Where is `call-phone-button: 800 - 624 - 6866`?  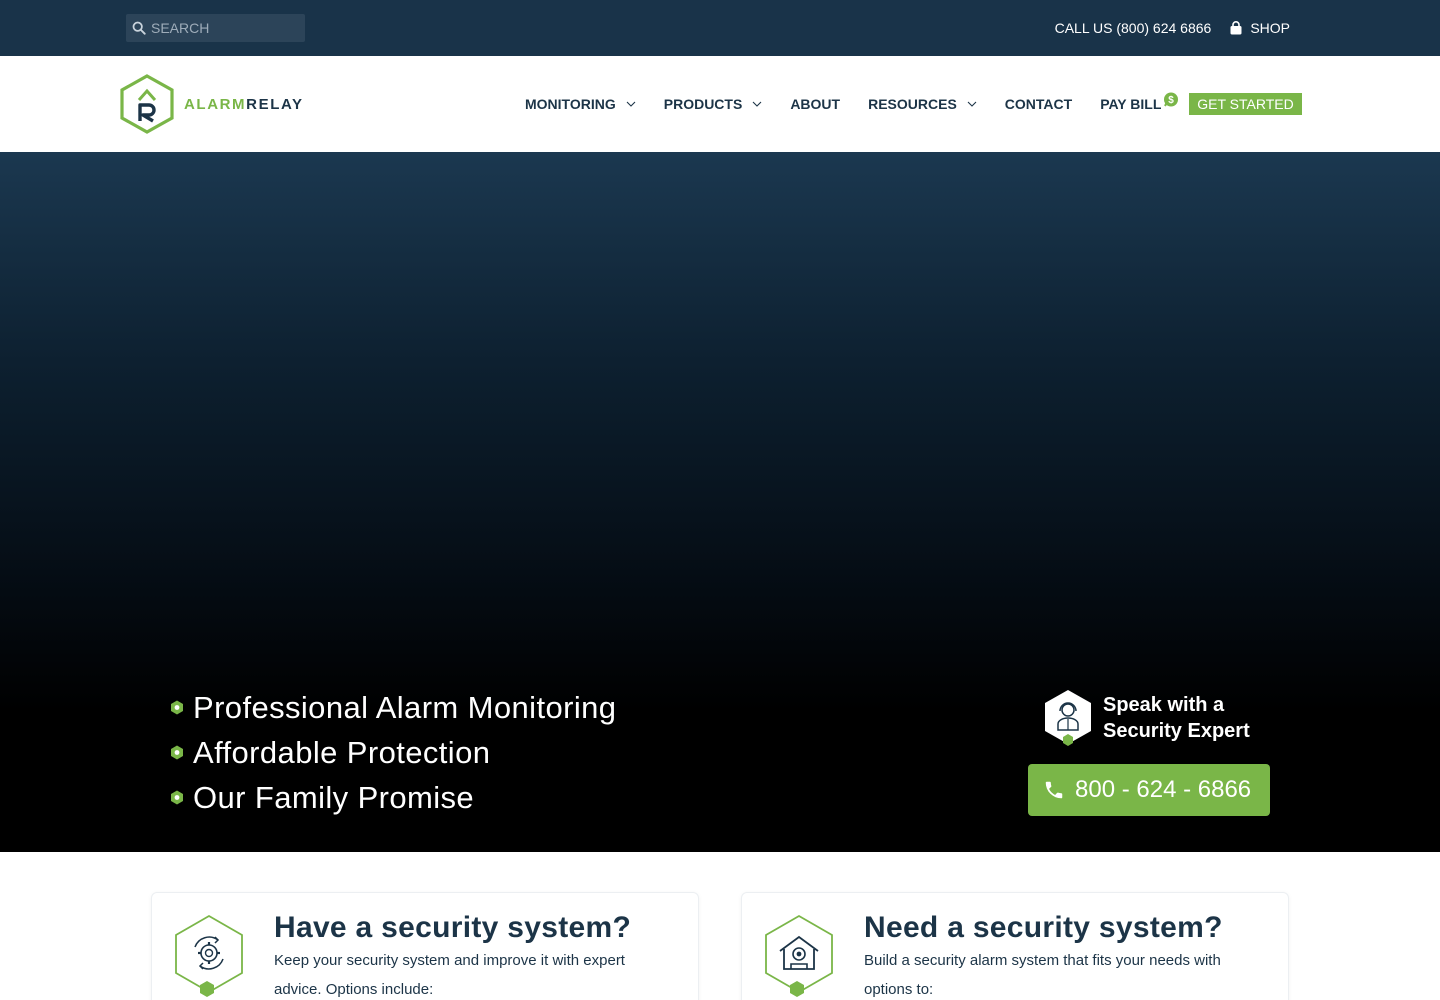
call-phone-button: 800 - 624 - 6866 is located at coordinates (1149, 790).